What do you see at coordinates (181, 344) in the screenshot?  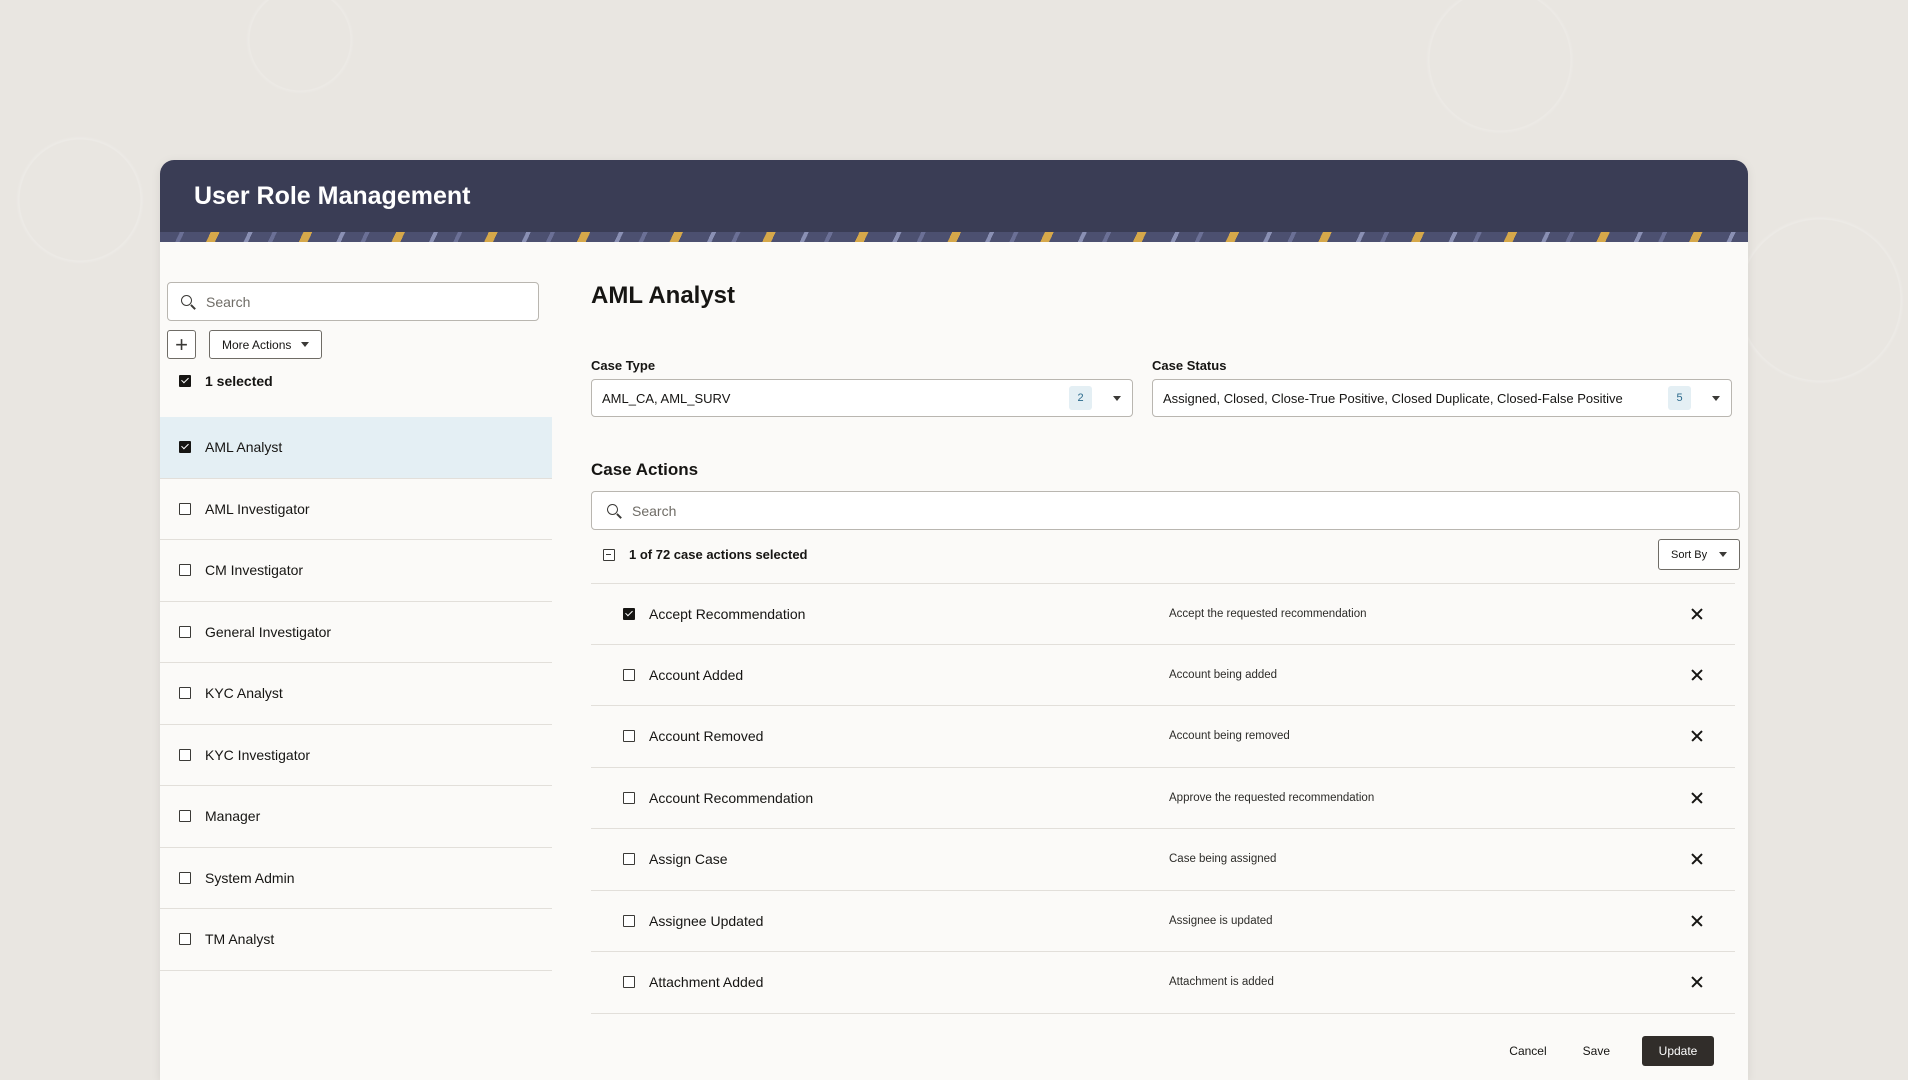 I see `add-role-button: +` at bounding box center [181, 344].